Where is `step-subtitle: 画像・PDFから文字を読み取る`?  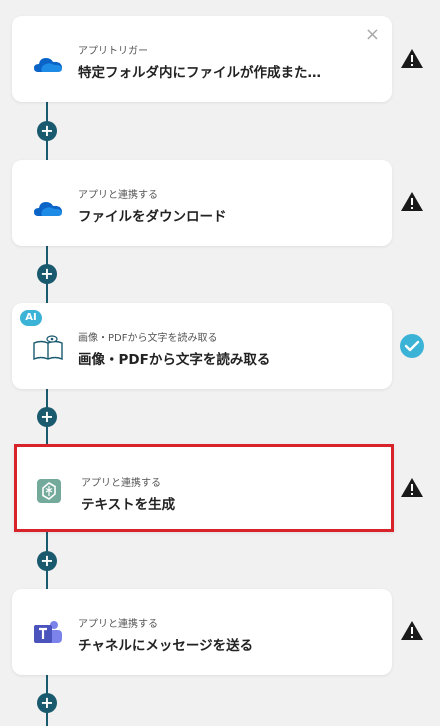 step-subtitle: 画像・PDFから文字を読み取る is located at coordinates (148, 338).